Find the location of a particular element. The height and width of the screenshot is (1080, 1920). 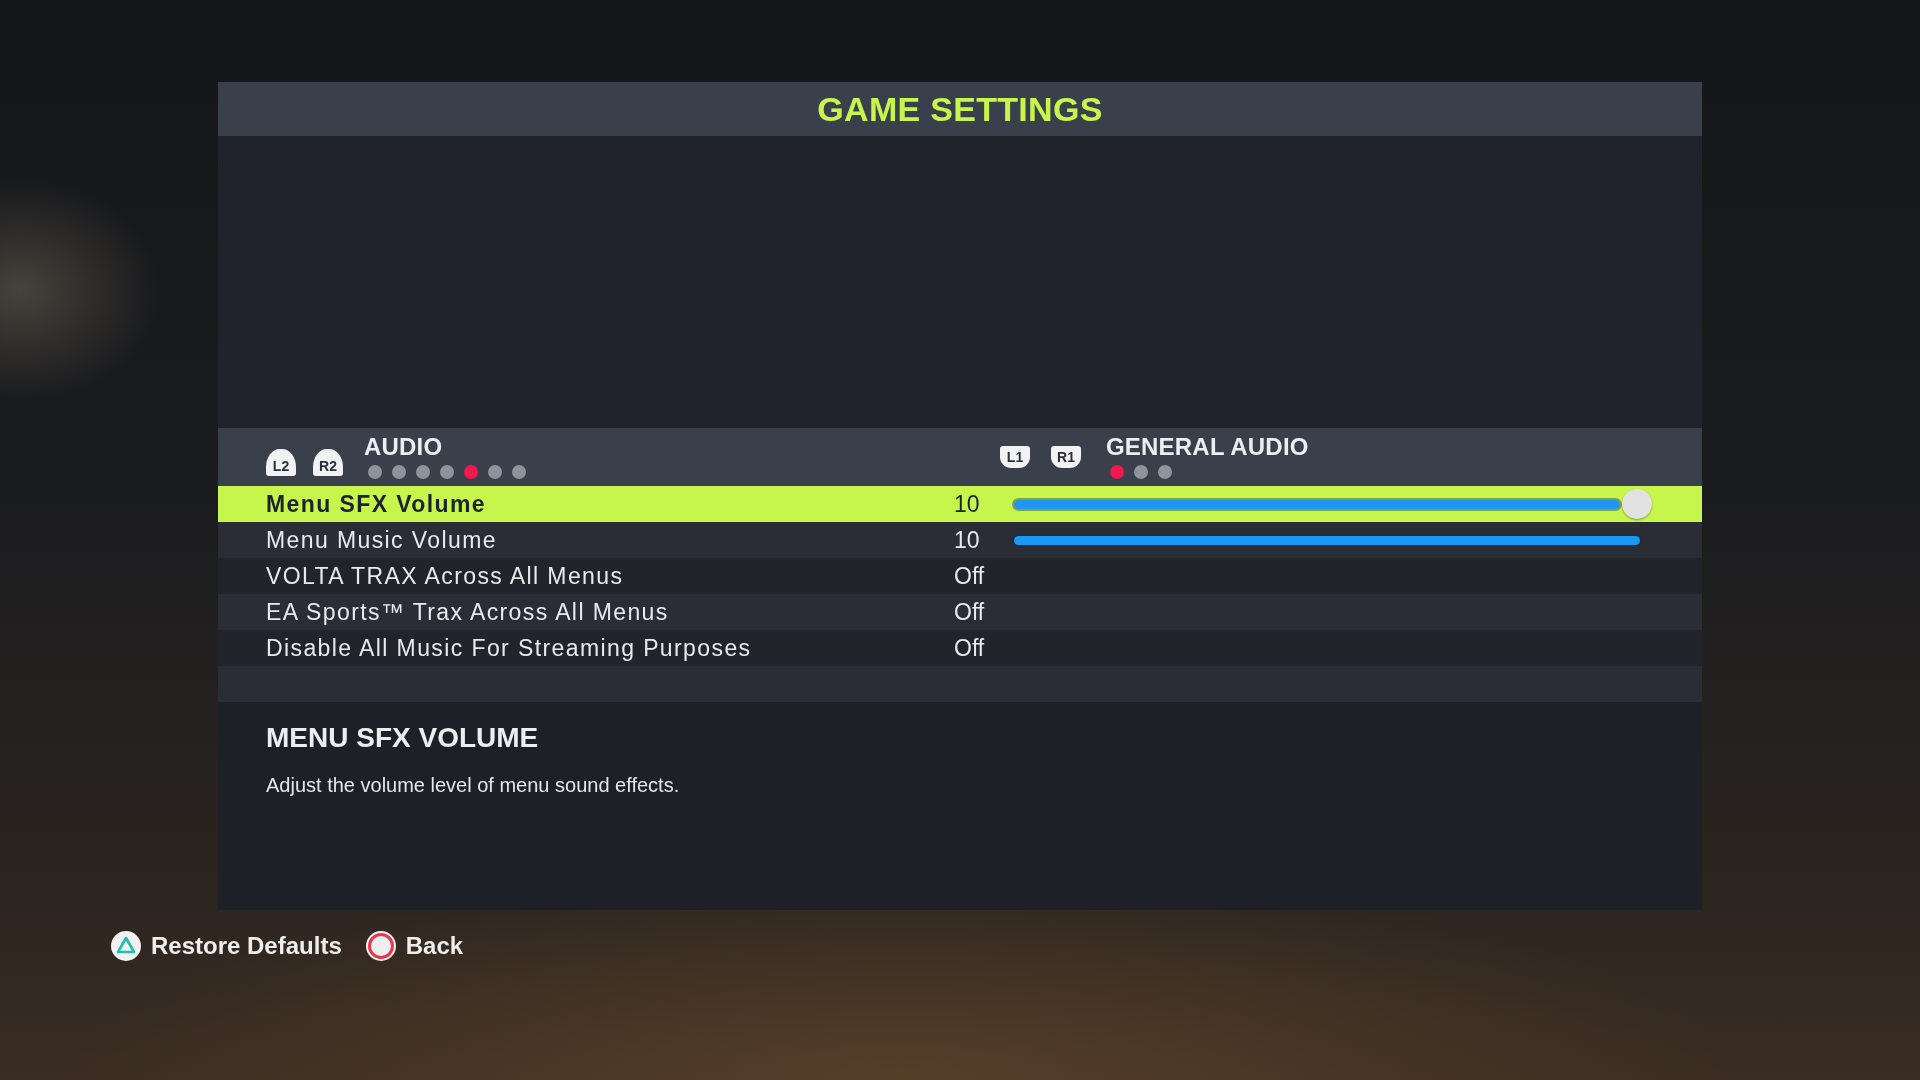

setting-label: Menu Music Volume is located at coordinates (381, 540).